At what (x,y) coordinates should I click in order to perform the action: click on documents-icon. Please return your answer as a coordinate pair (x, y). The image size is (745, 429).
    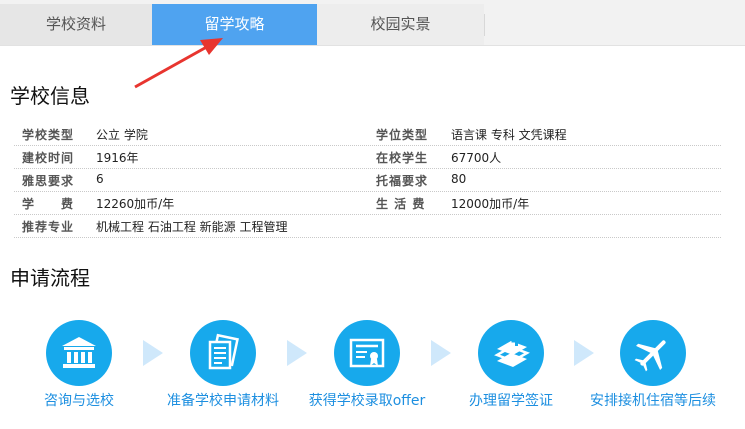
    Looking at the image, I should click on (223, 351).